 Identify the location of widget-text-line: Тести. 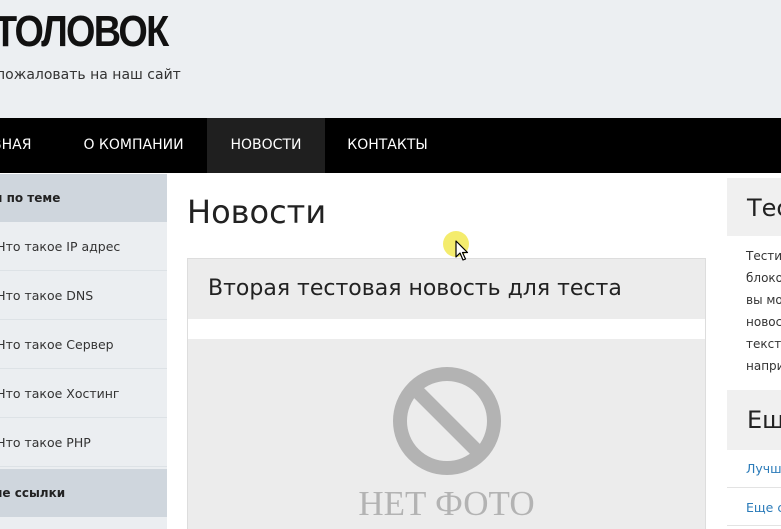
(763, 256).